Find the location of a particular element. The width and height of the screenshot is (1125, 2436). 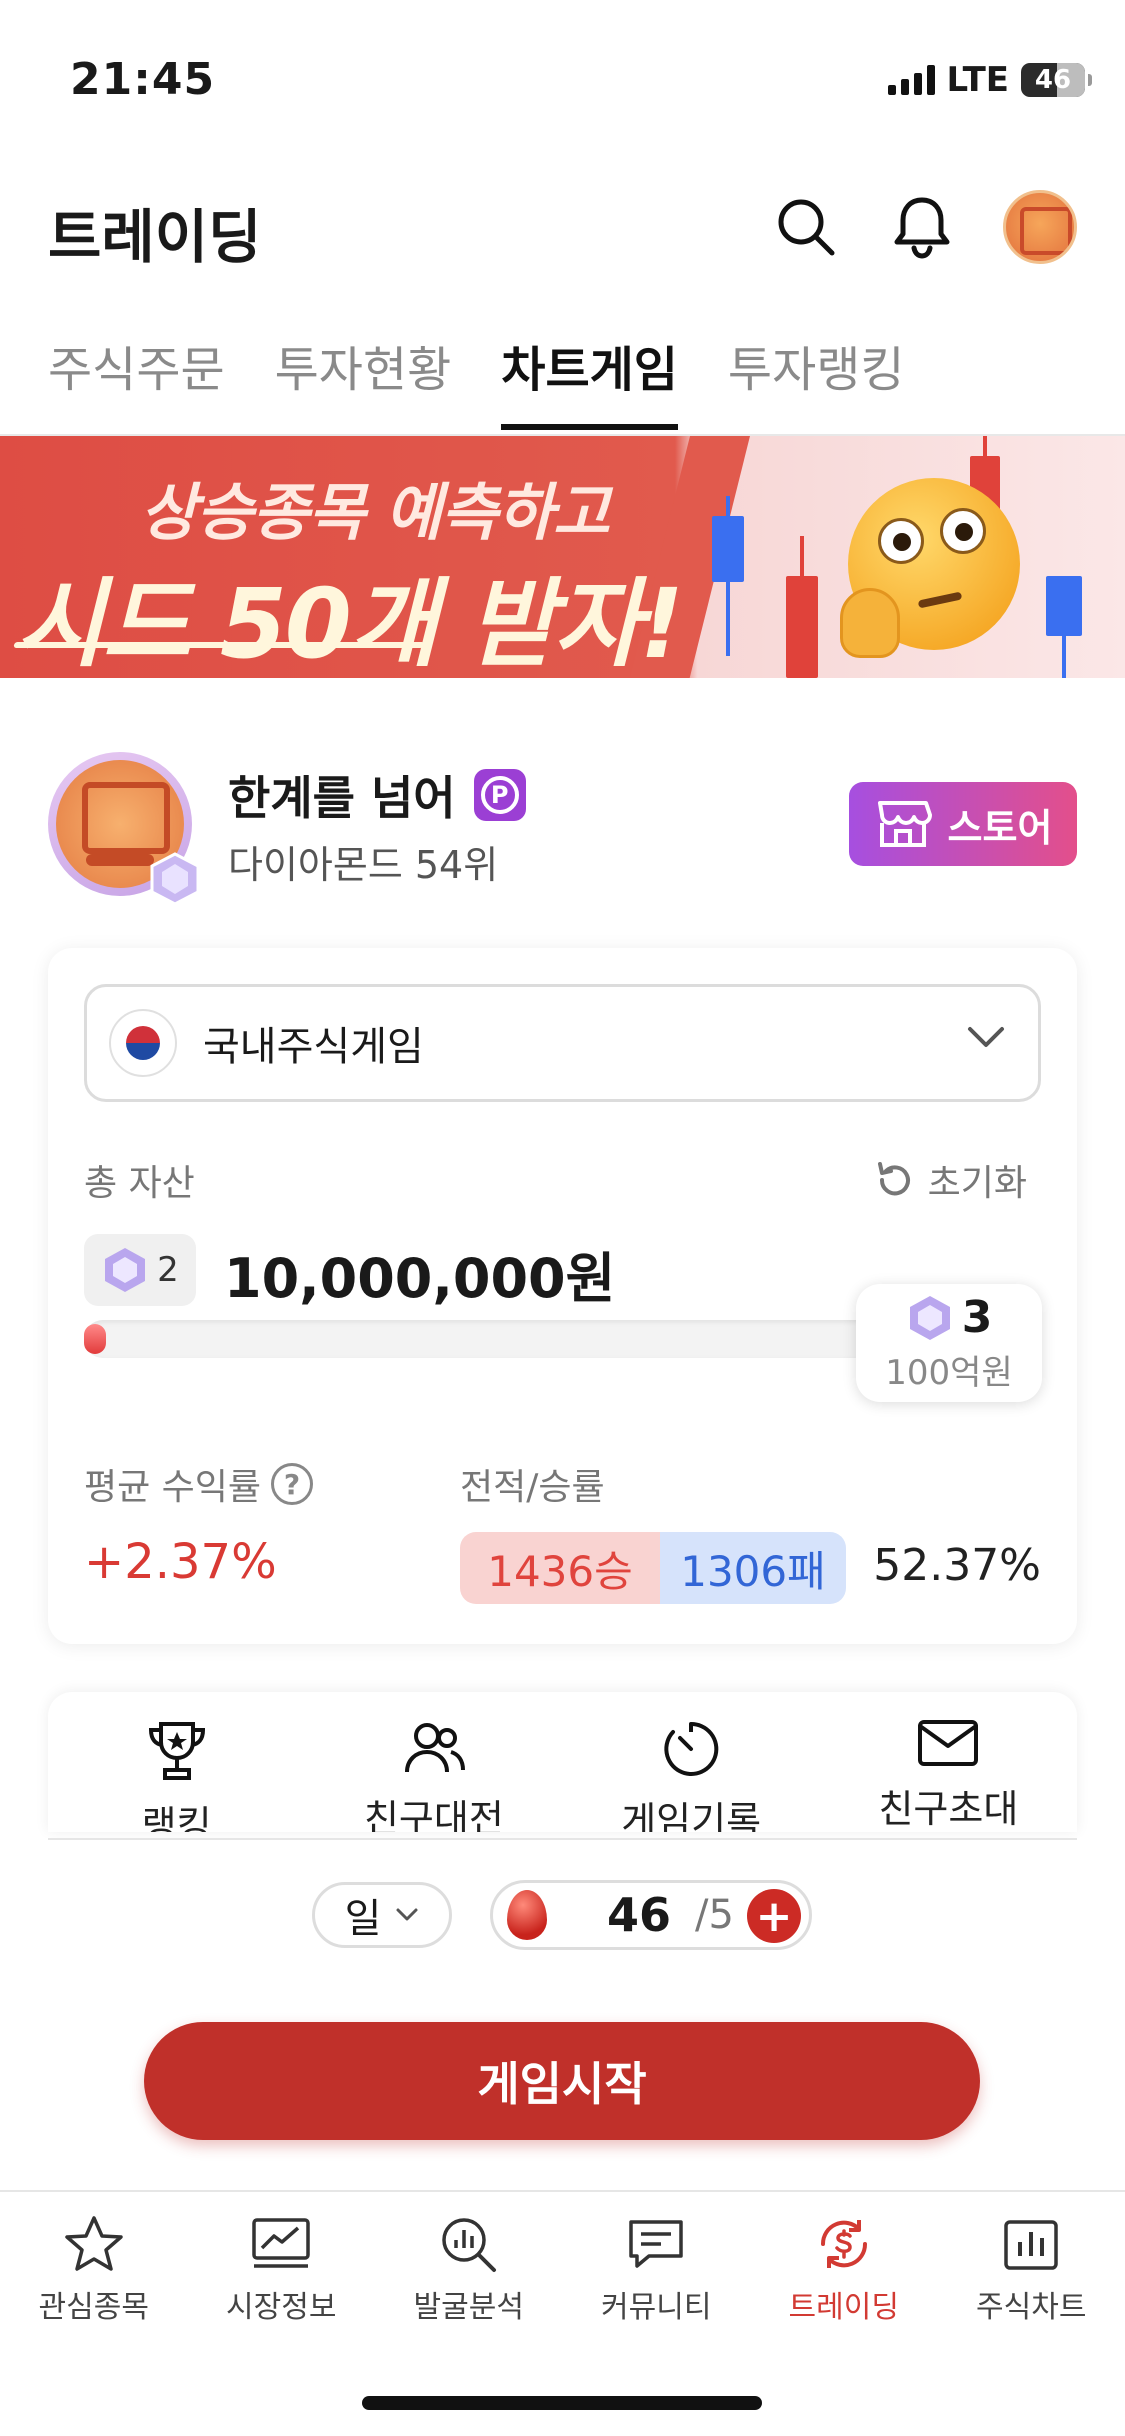

record-label: 전적/승률 is located at coordinates (532, 1487).